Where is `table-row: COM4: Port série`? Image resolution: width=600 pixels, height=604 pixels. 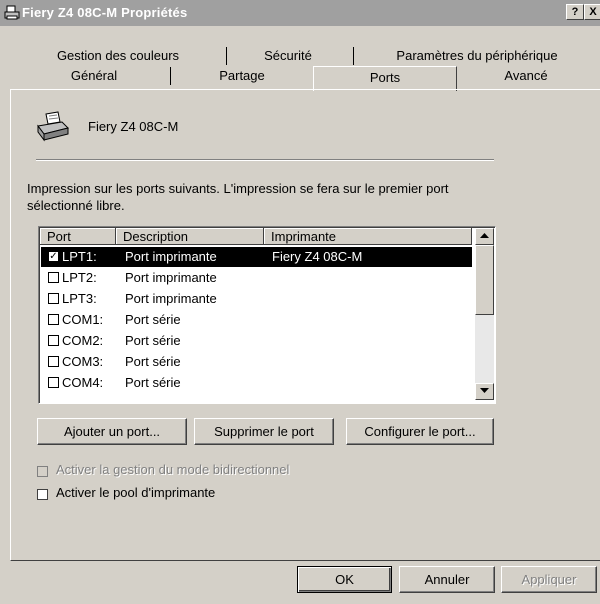 table-row: COM4: Port série is located at coordinates (256, 383).